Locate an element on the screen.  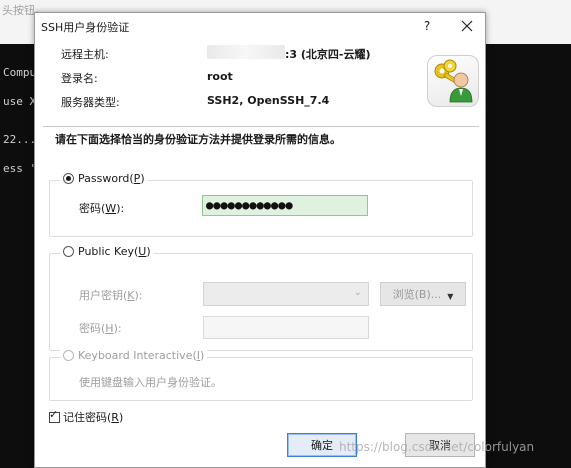
keyboard-interactive-radio-option: Keyboard Interactive(I) is located at coordinates (134, 355).